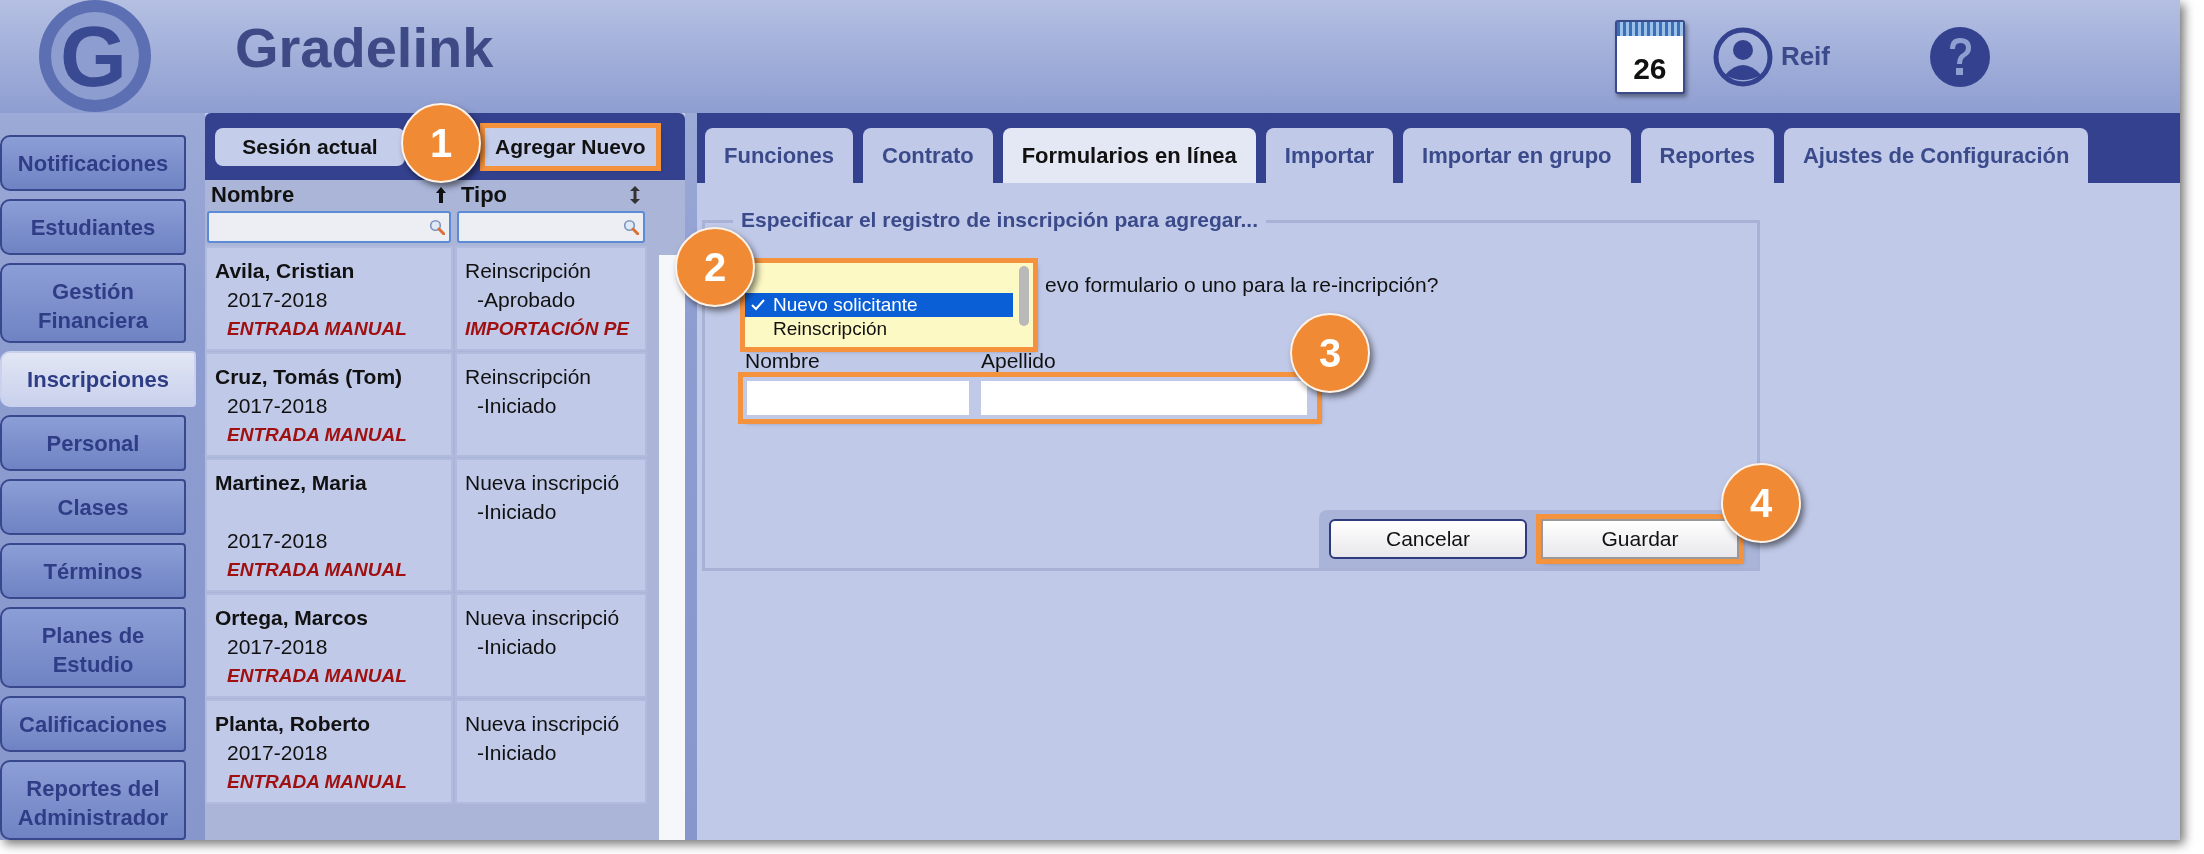 This screenshot has height=854, width=2204. I want to click on table-cell: Cruz, Tomás (Tom) 2017-2018 ENTRADA MANUAL, so click(329, 404).